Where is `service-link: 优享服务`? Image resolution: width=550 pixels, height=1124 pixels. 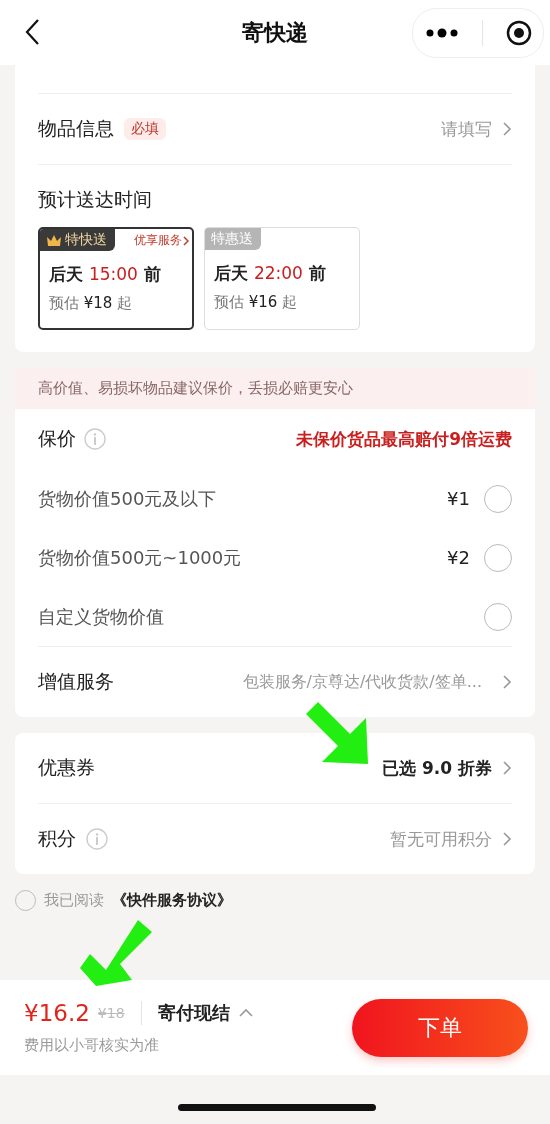 service-link: 优享服务 is located at coordinates (161, 240).